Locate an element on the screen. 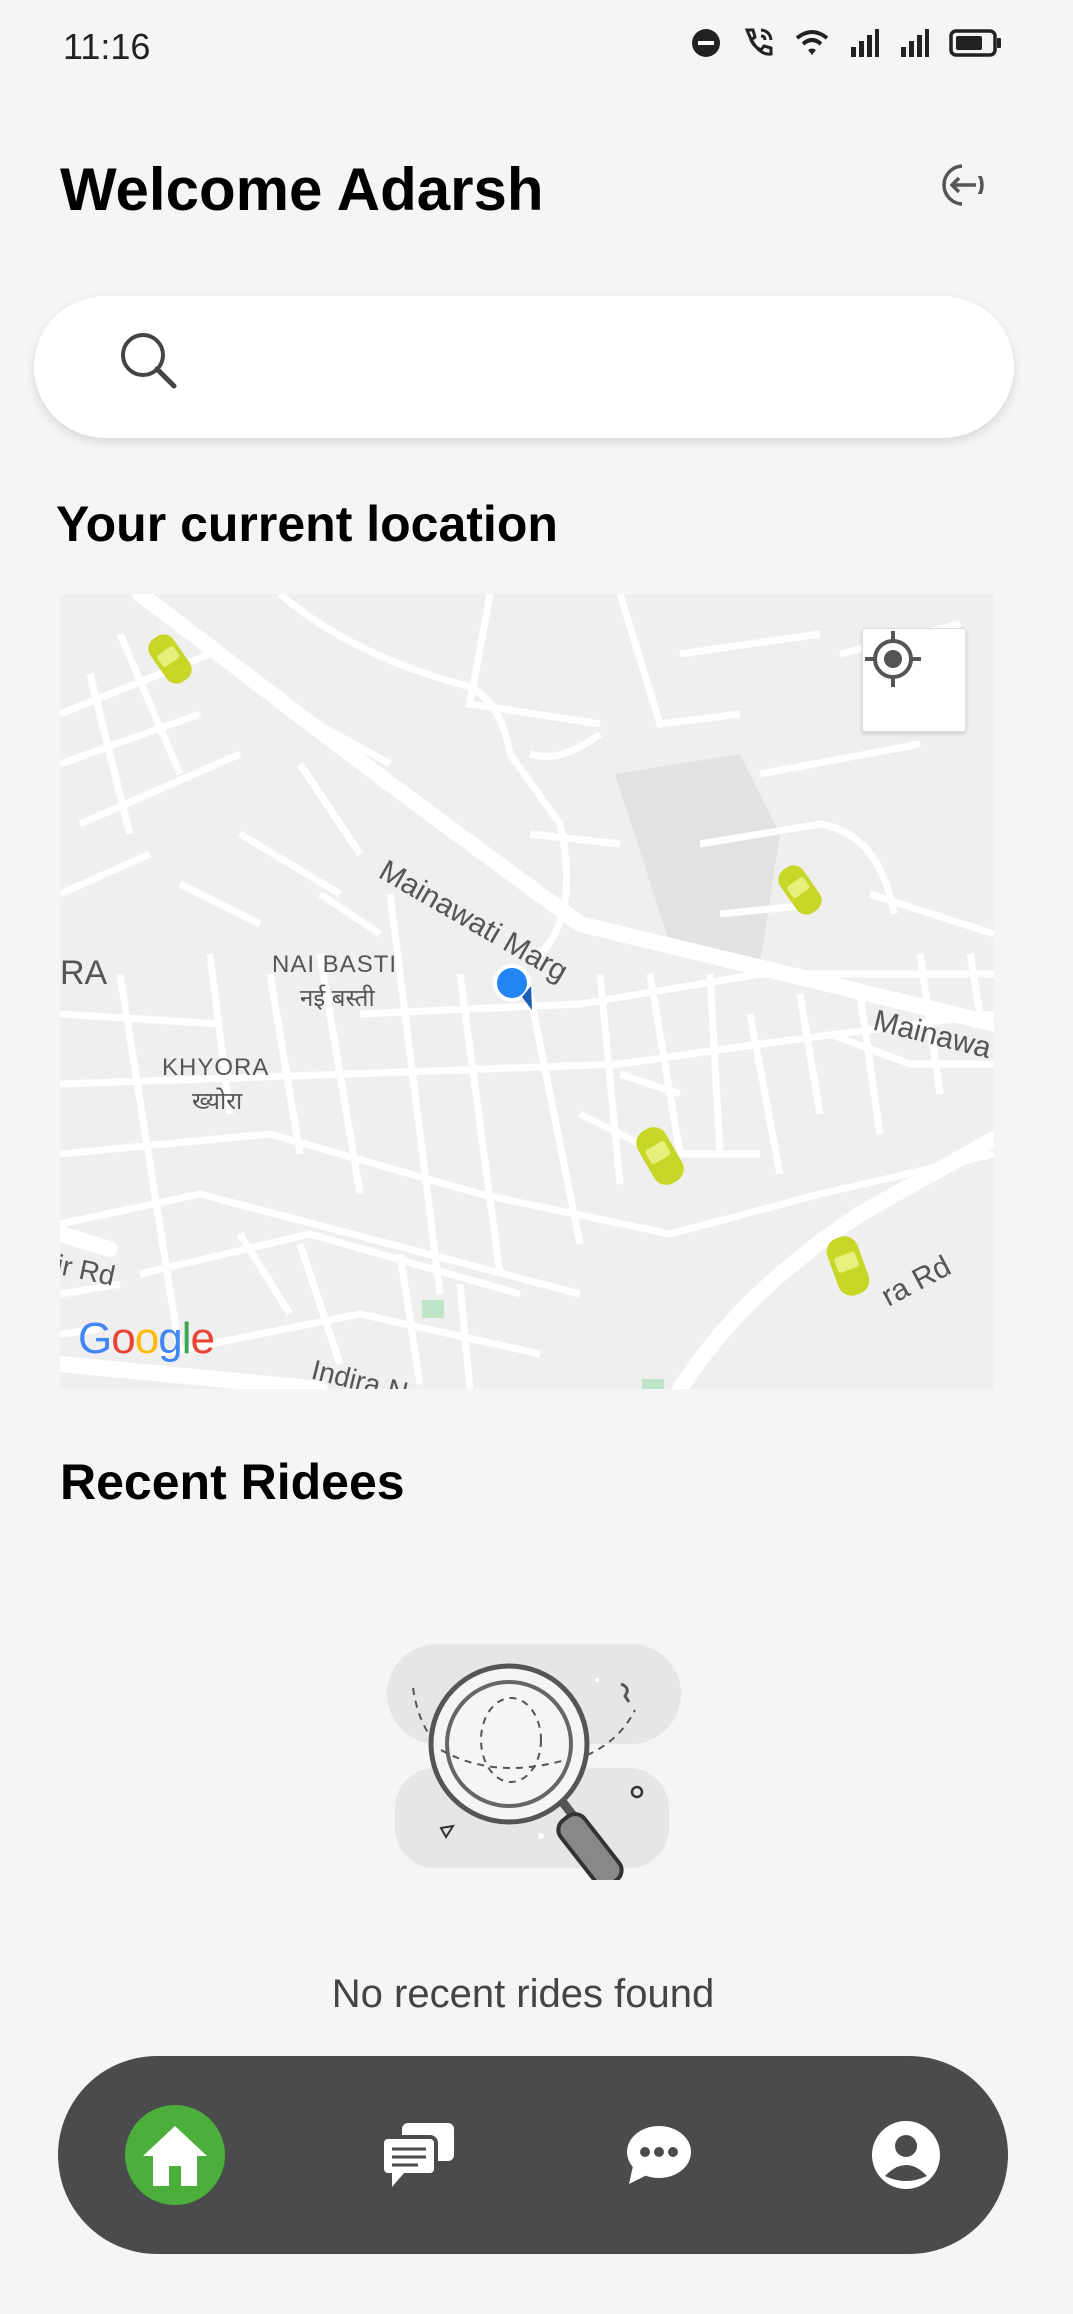  nav-home-button is located at coordinates (175, 2155).